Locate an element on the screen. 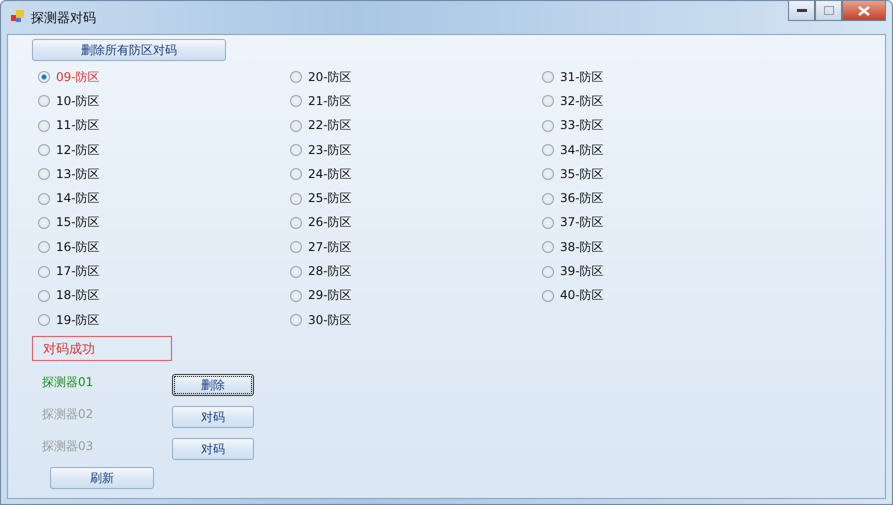  close-button is located at coordinates (864, 11).